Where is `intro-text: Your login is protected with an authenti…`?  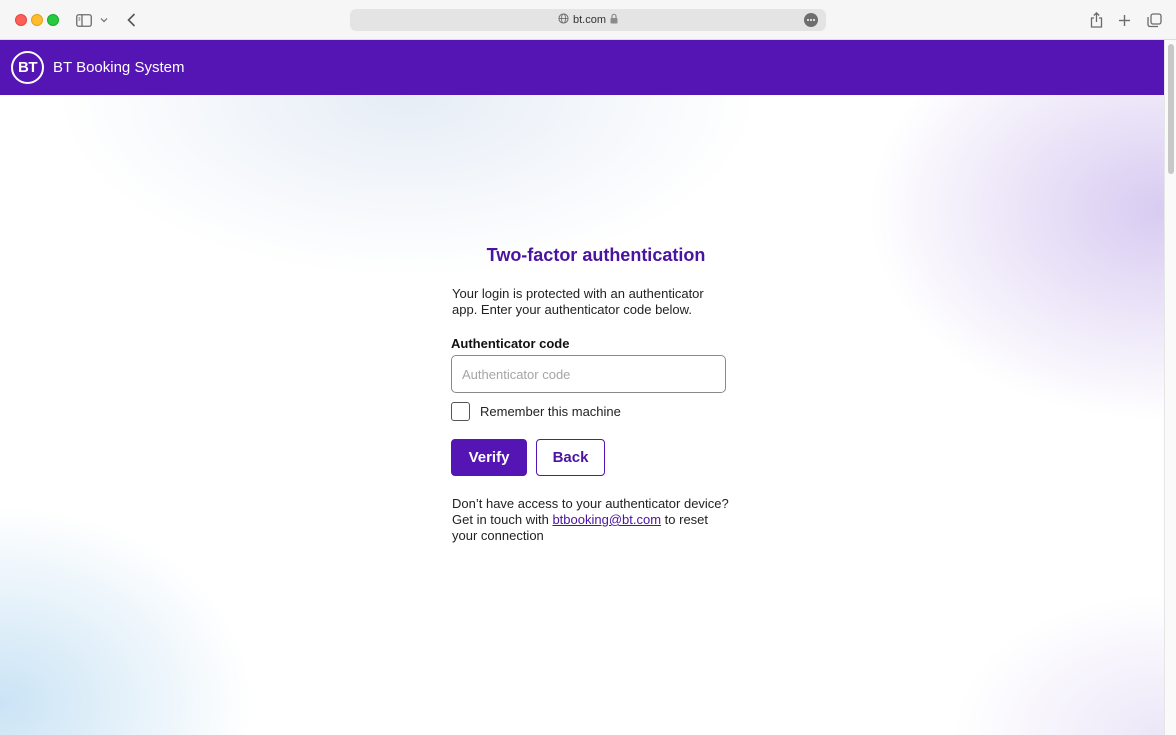
intro-text: Your login is protected with an authenti… is located at coordinates (578, 301).